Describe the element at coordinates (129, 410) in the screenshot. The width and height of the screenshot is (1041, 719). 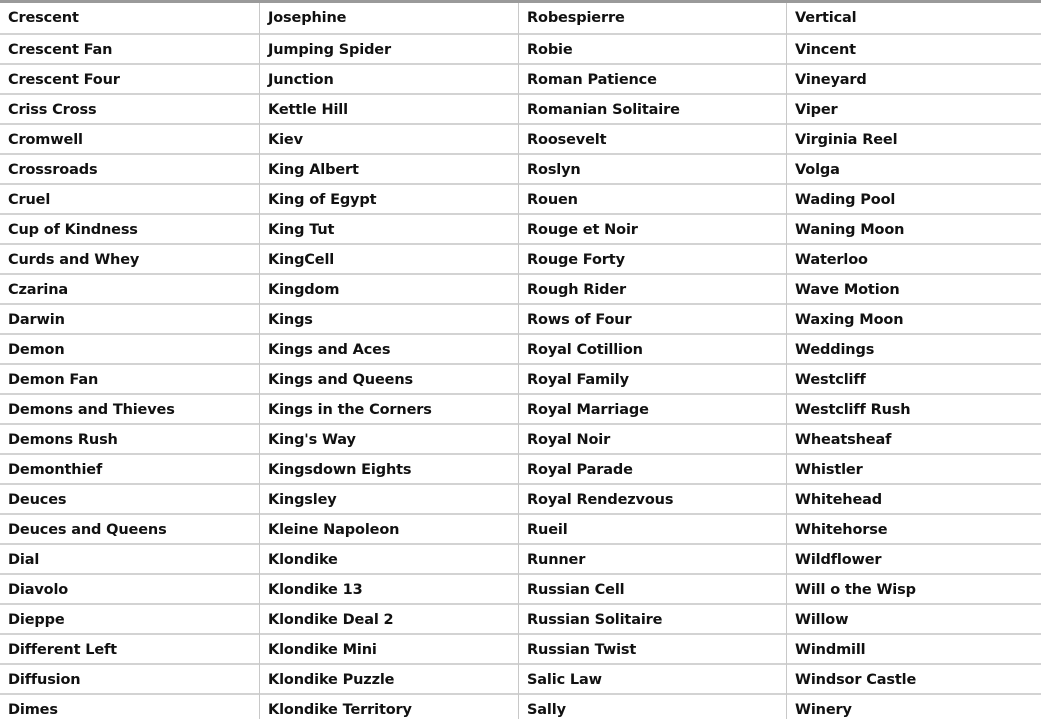
I see `table-cell: Demons and Thieves` at that location.